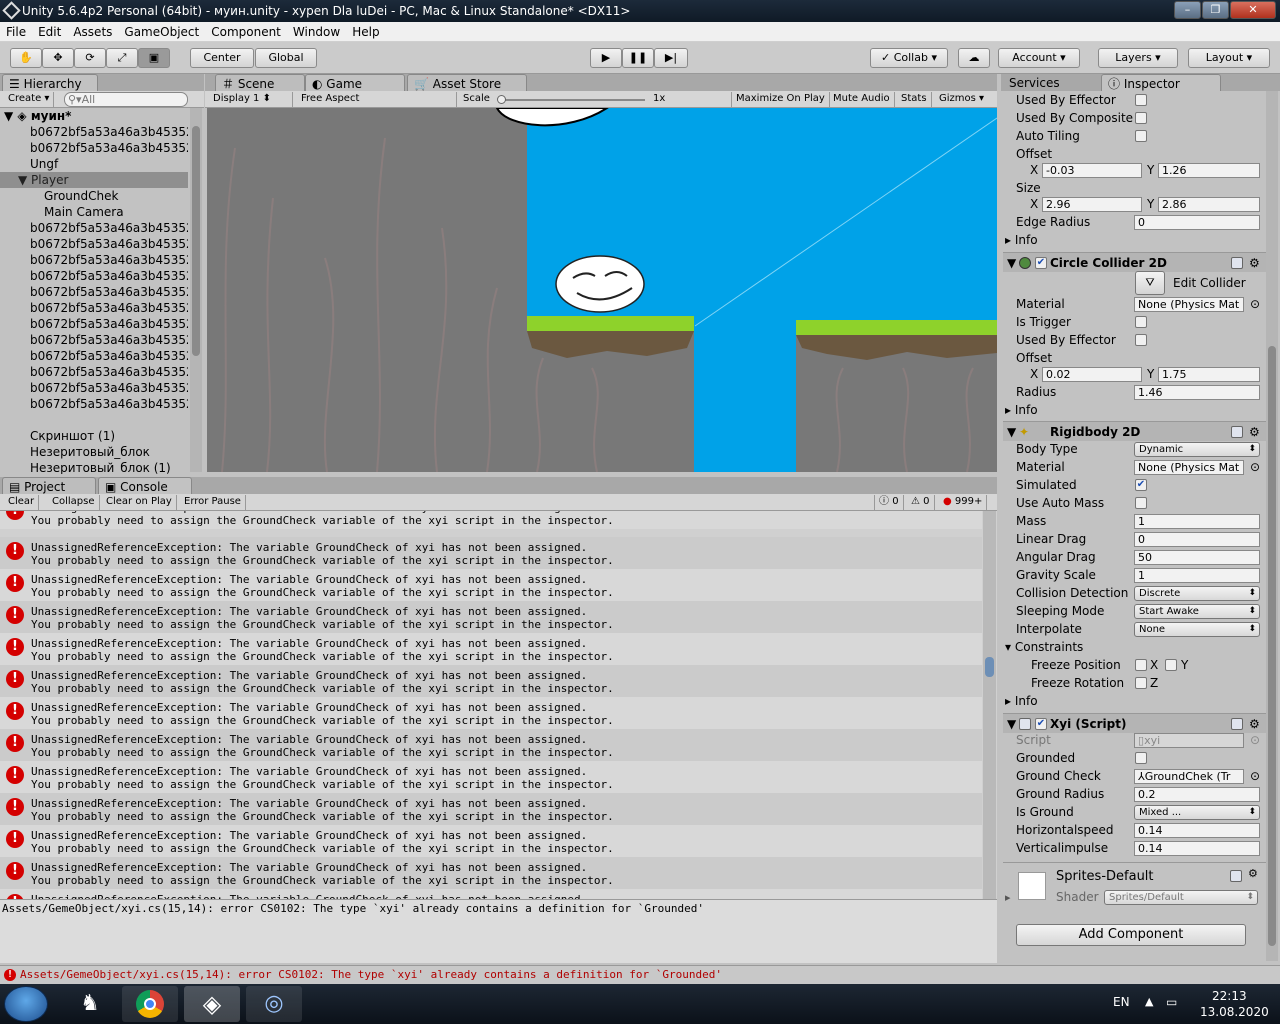 Image resolution: width=1280 pixels, height=1024 pixels. What do you see at coordinates (1197, 794) in the screenshot?
I see `ground-radius-field: 0.2` at bounding box center [1197, 794].